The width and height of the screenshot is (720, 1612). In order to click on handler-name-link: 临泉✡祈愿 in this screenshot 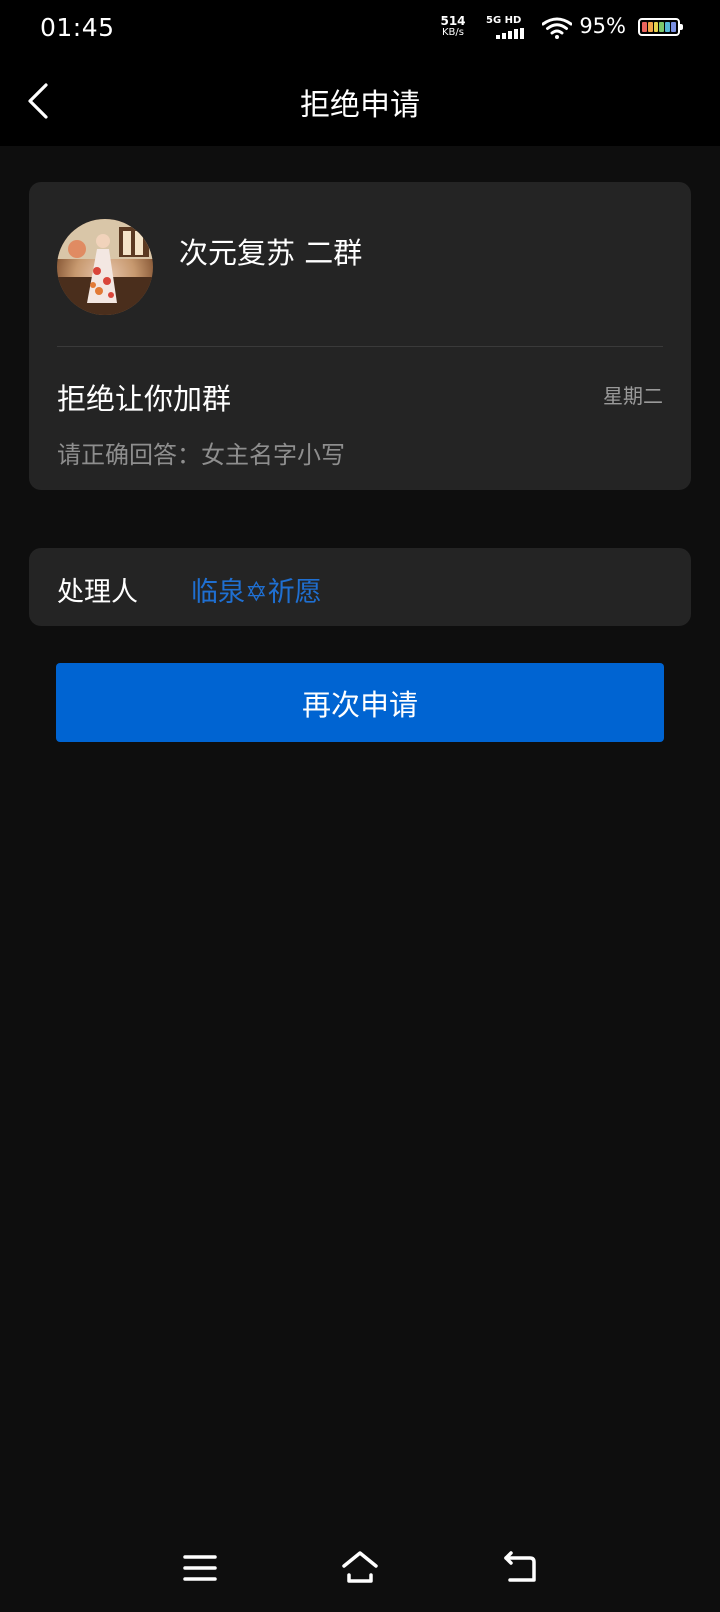, I will do `click(256, 589)`.